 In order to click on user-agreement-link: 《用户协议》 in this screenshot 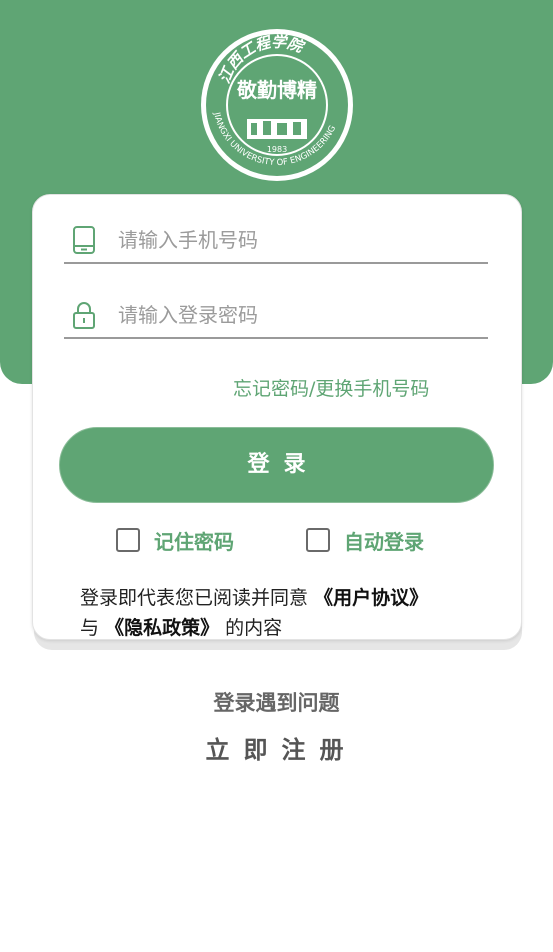, I will do `click(371, 598)`.